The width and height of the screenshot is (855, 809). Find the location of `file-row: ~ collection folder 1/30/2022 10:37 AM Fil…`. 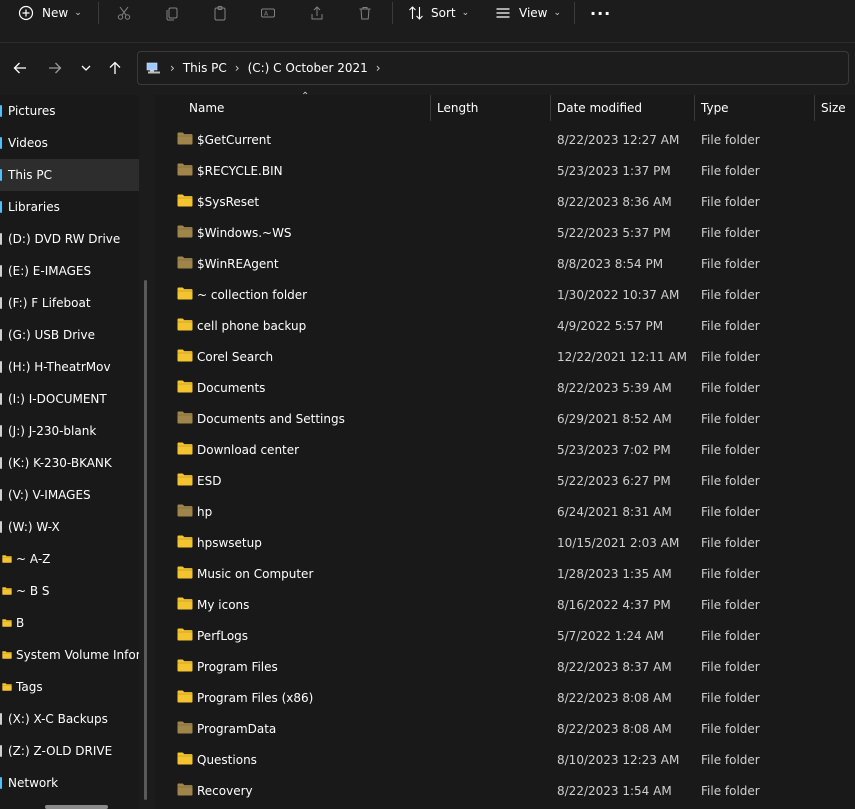

file-row: ~ collection folder 1/30/2022 10:37 AM Fil… is located at coordinates (505, 294).